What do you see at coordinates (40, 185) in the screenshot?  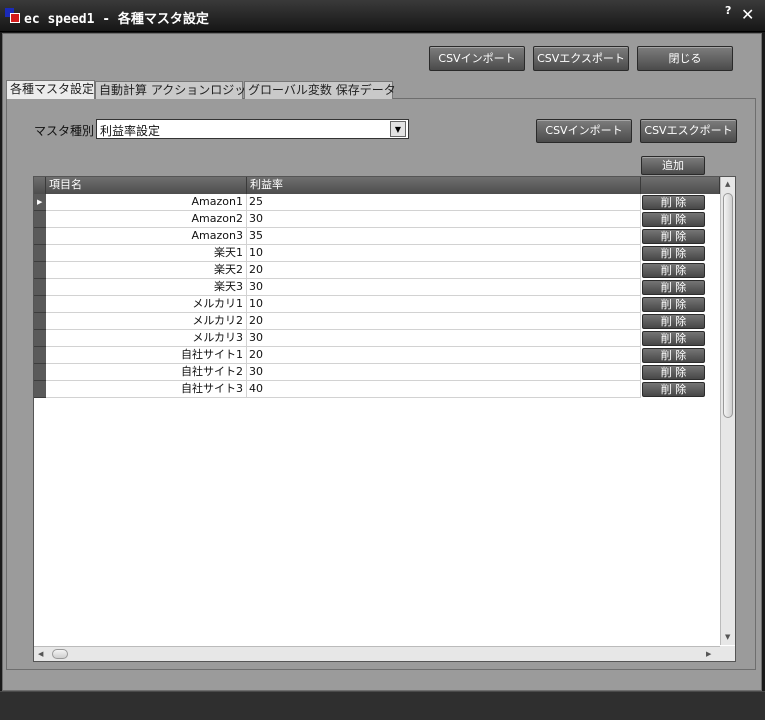 I see `row-header-corner` at bounding box center [40, 185].